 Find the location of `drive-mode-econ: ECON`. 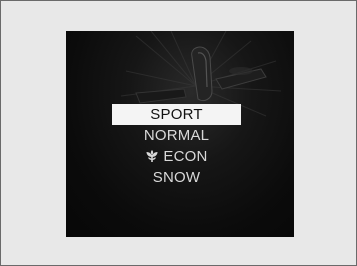

drive-mode-econ: ECON is located at coordinates (176, 156).